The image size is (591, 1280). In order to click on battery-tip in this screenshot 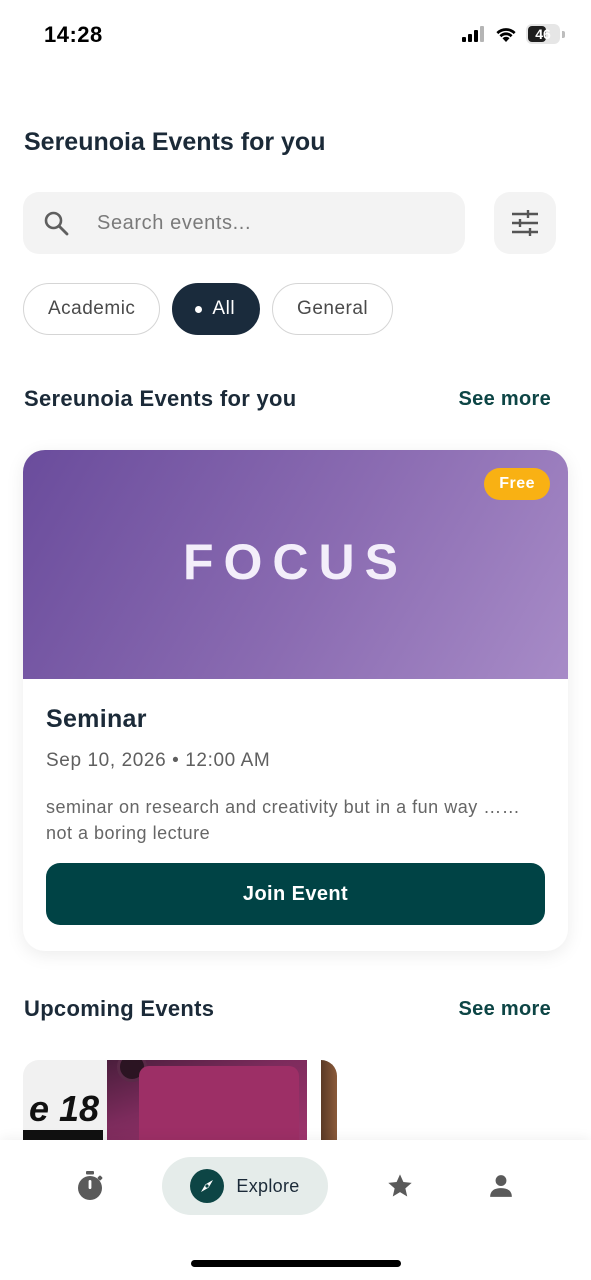, I will do `click(563, 34)`.